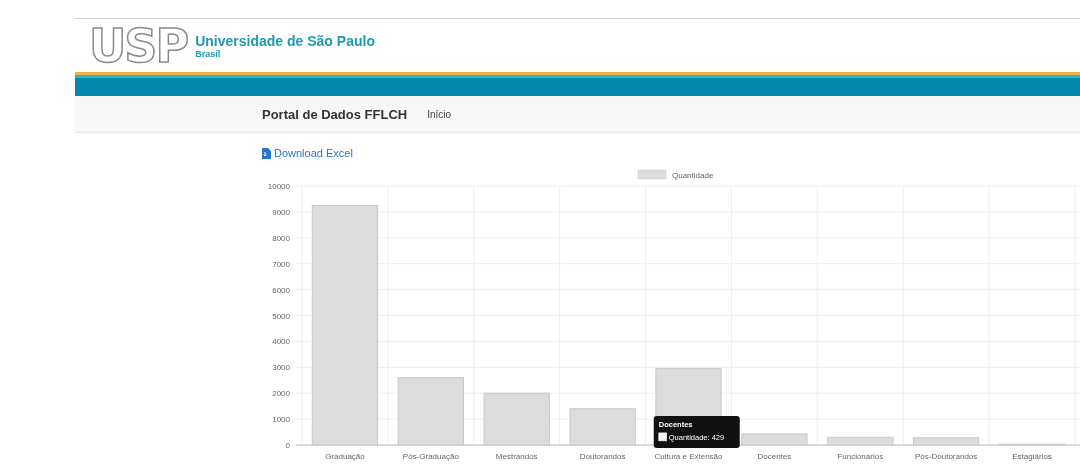 The image size is (1080, 471). What do you see at coordinates (693, 175) in the screenshot?
I see `legend-label: Quantidade` at bounding box center [693, 175].